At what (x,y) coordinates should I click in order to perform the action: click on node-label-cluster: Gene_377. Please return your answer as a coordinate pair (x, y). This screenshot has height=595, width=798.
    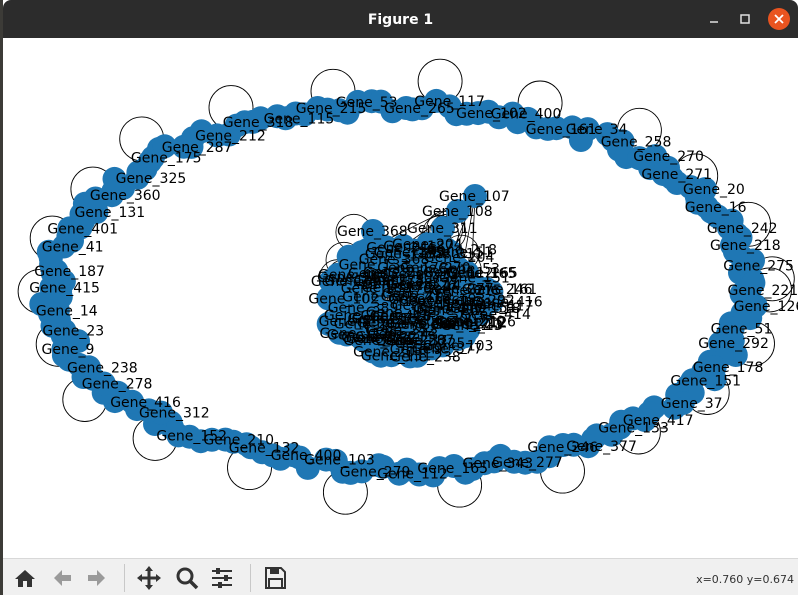
    Looking at the image, I should click on (447, 349).